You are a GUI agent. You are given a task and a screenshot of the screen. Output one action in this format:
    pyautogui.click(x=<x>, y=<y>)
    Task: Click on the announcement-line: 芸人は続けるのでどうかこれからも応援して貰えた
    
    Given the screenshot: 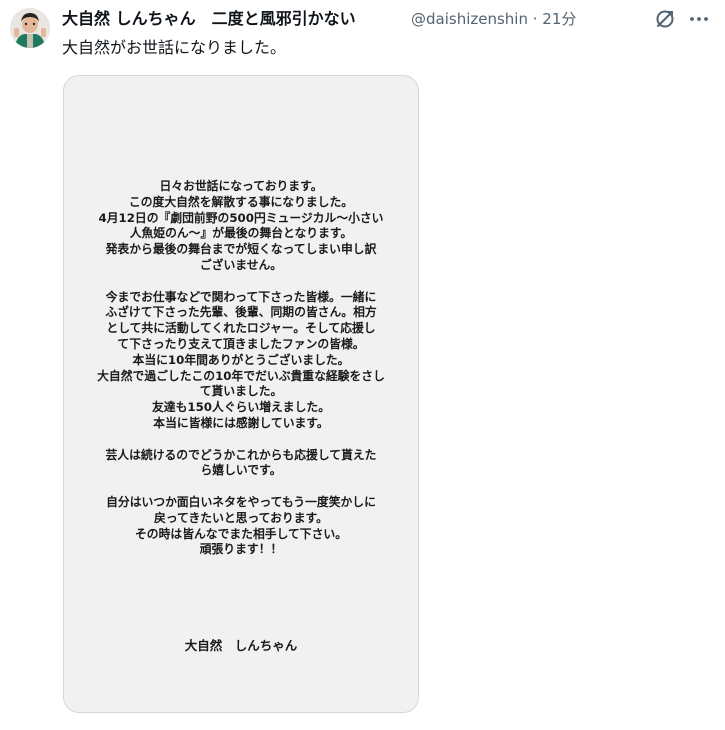 What is the action you would take?
    pyautogui.click(x=241, y=454)
    